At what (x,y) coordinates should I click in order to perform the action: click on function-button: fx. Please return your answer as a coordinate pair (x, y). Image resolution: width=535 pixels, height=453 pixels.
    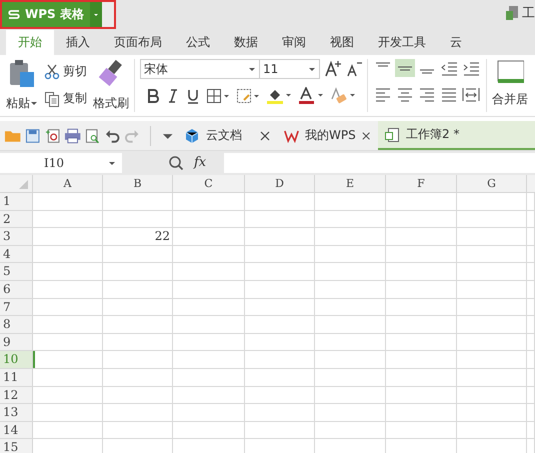
    Looking at the image, I should click on (200, 162).